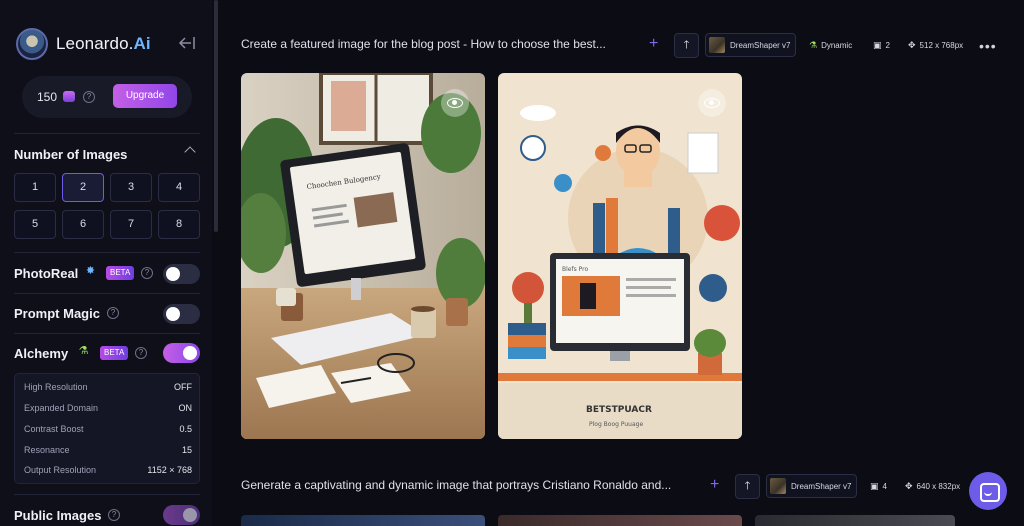 The width and height of the screenshot is (1024, 526). What do you see at coordinates (89, 97) in the screenshot?
I see `token-help-icon: ?` at bounding box center [89, 97].